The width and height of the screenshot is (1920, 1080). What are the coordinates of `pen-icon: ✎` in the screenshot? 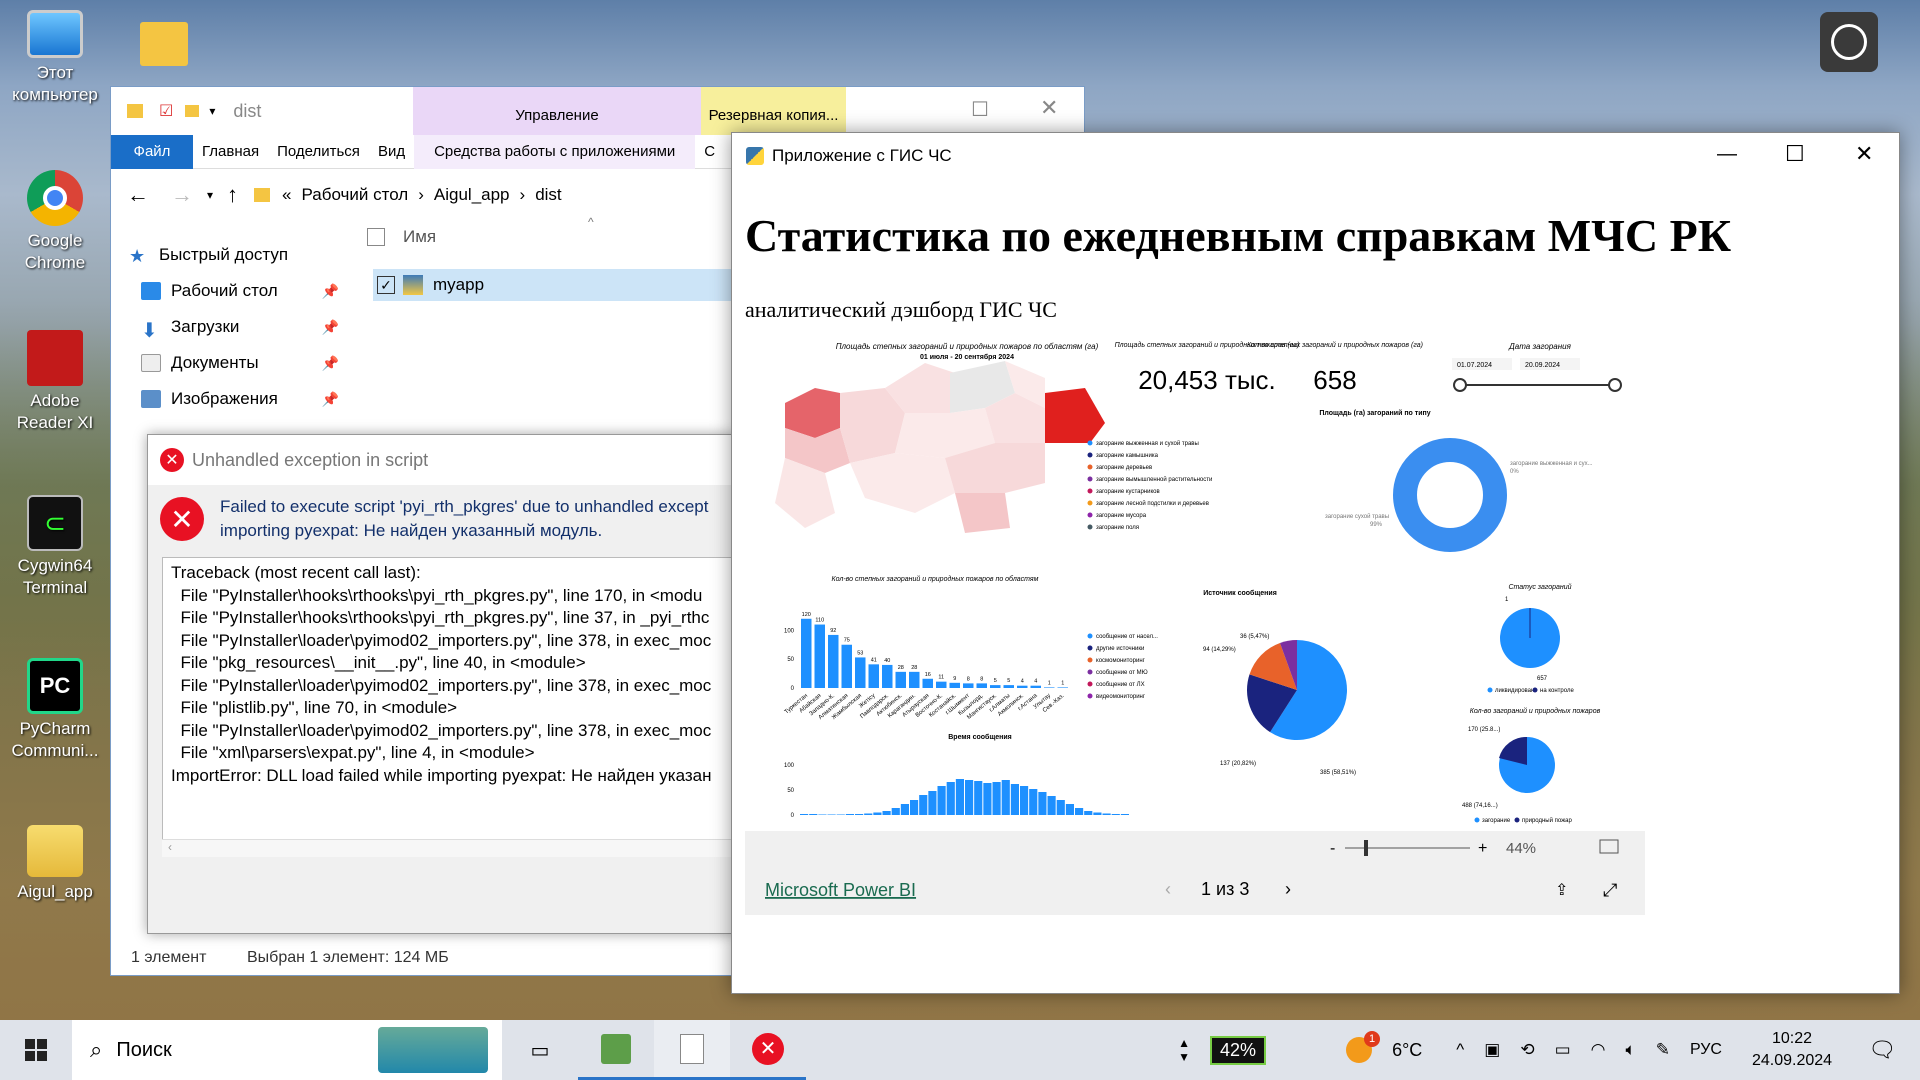 It's located at (1663, 1050).